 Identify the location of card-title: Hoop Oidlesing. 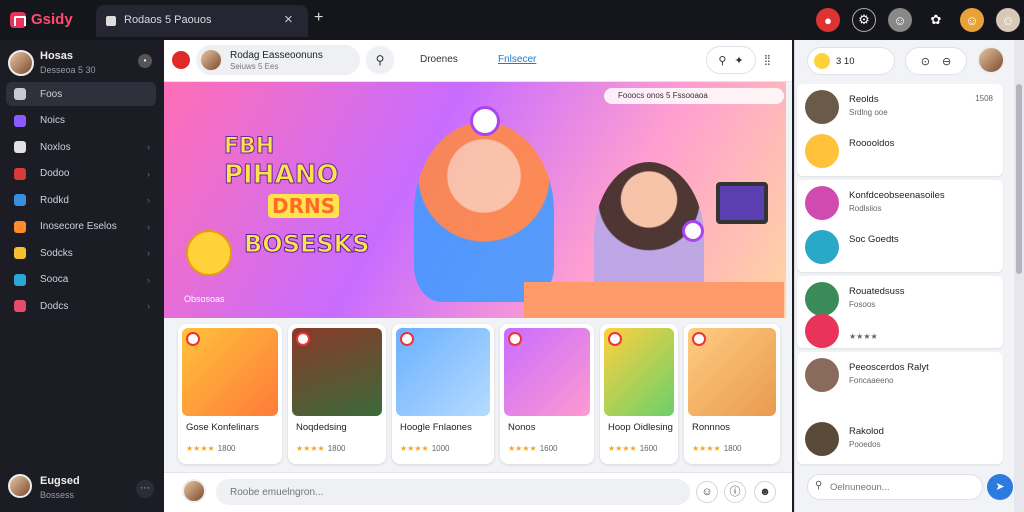
(640, 427).